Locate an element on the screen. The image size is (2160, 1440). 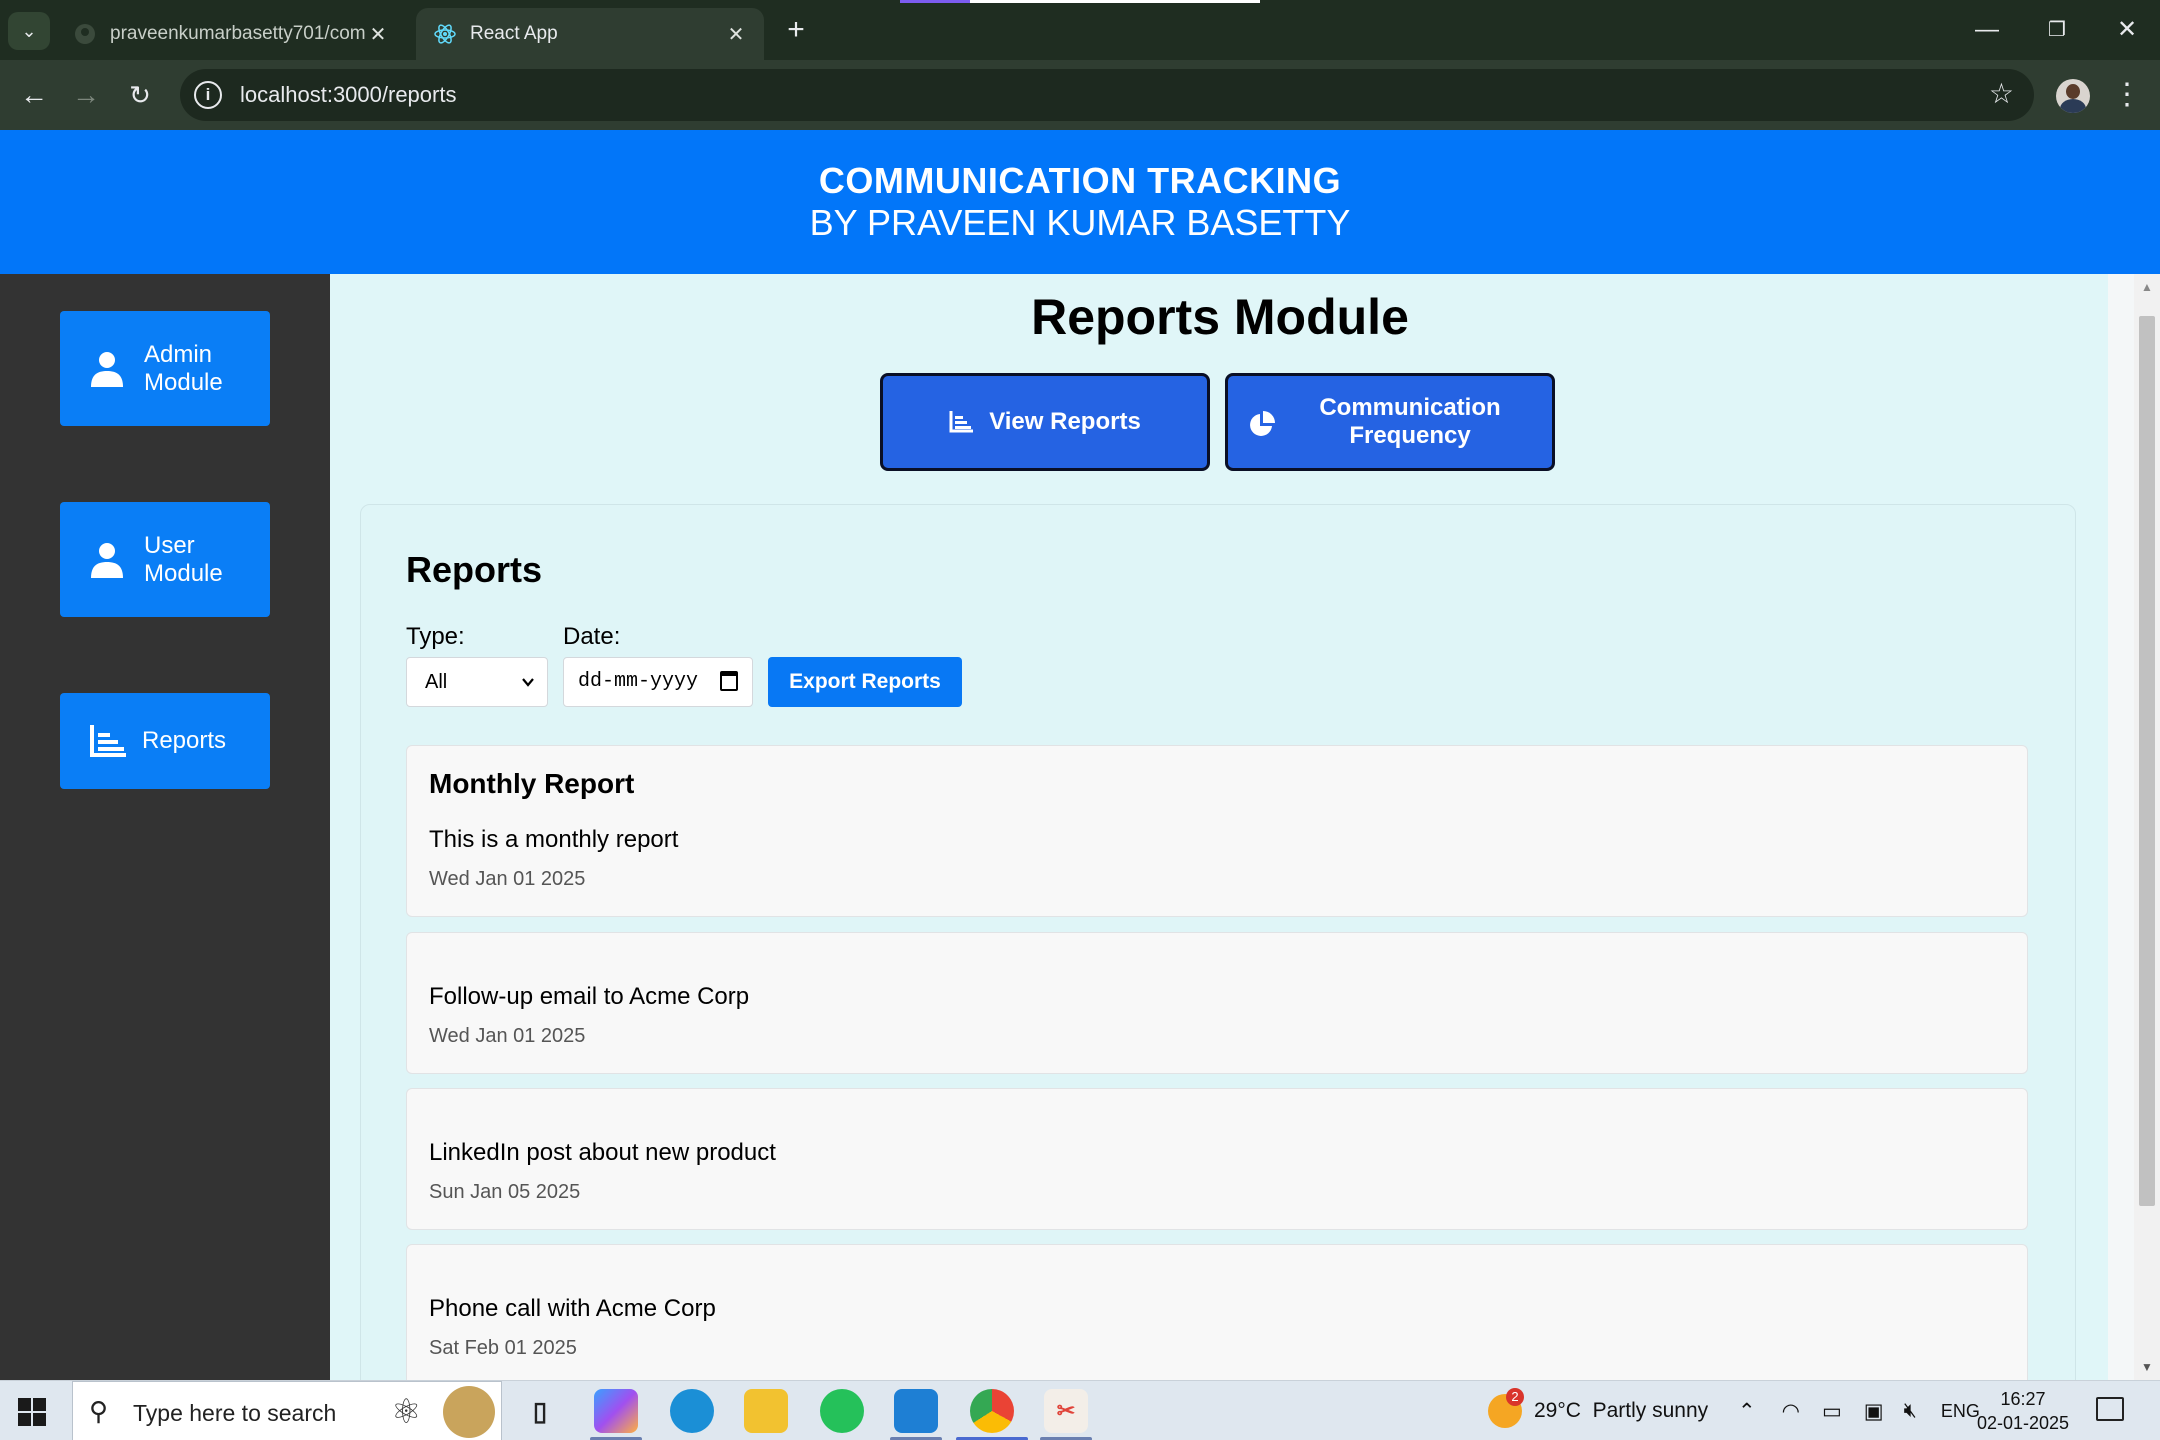
sidebar-item-label: User is located at coordinates (169, 545).